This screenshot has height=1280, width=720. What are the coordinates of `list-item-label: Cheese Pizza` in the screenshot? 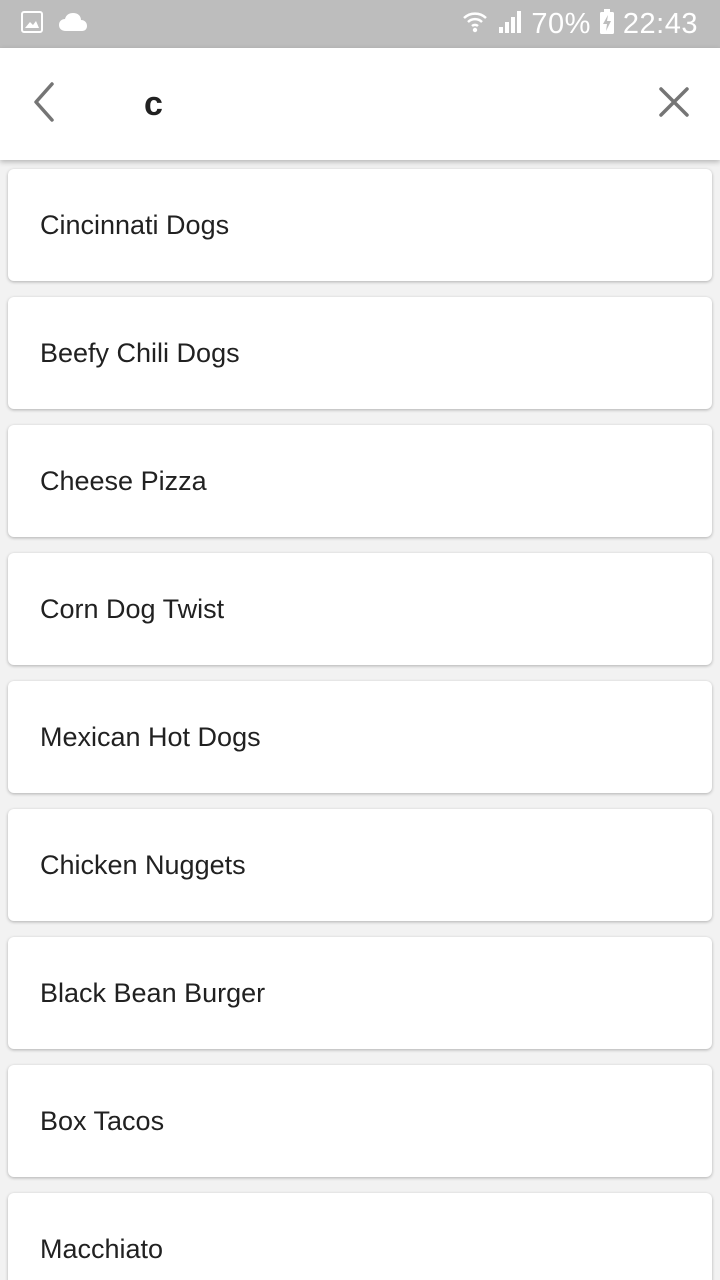 It's located at (123, 480).